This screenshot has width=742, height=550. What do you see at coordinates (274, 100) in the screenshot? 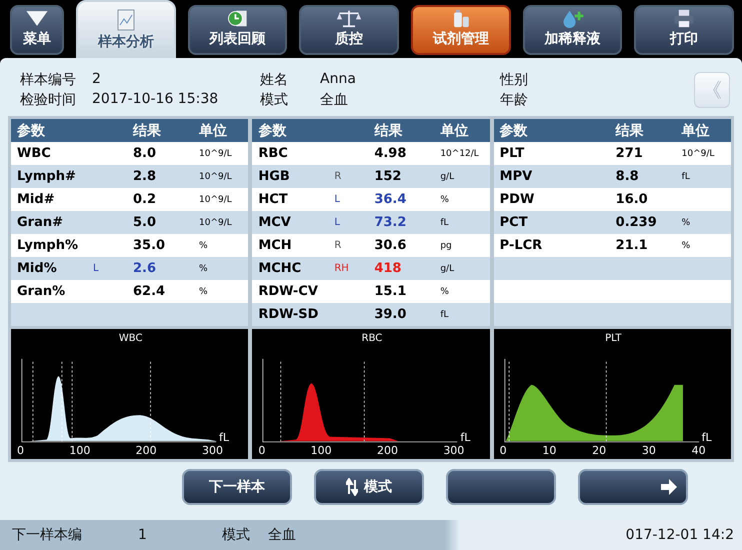
I see `field-label: 模式` at bounding box center [274, 100].